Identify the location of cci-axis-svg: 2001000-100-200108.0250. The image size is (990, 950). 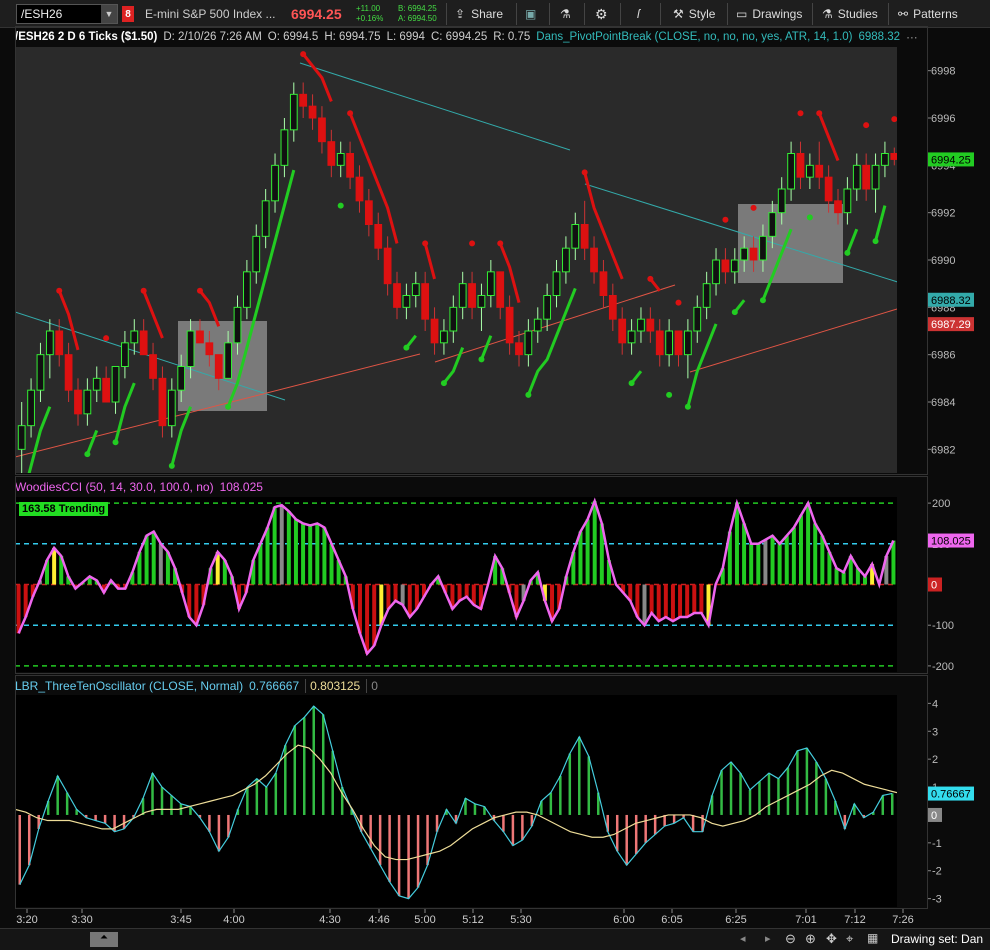
(950, 585).